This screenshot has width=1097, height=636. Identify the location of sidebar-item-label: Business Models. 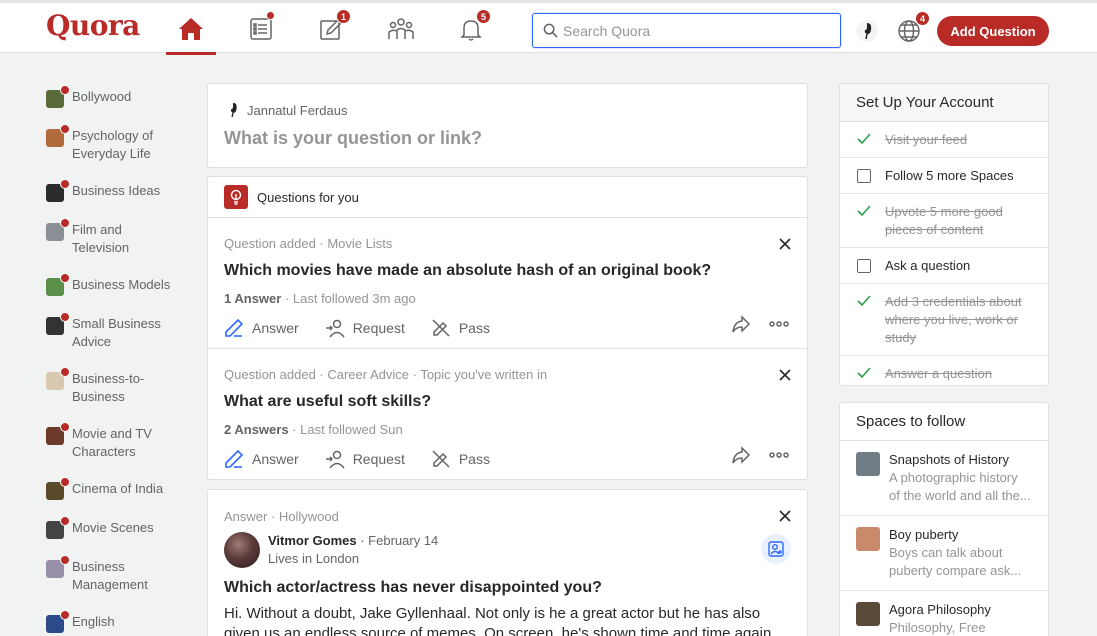
(121, 284).